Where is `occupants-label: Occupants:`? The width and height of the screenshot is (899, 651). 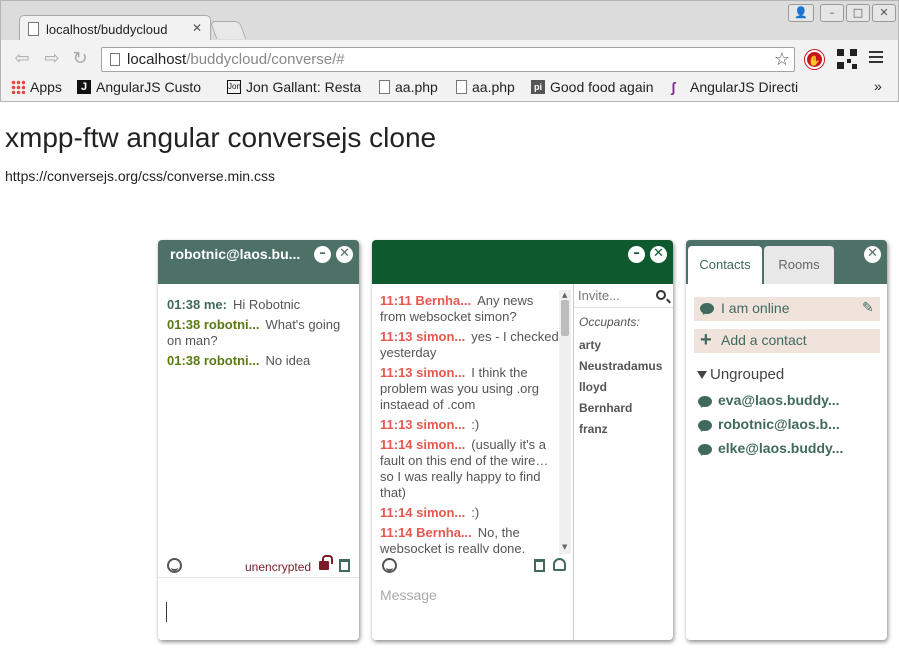 occupants-label: Occupants: is located at coordinates (609, 322).